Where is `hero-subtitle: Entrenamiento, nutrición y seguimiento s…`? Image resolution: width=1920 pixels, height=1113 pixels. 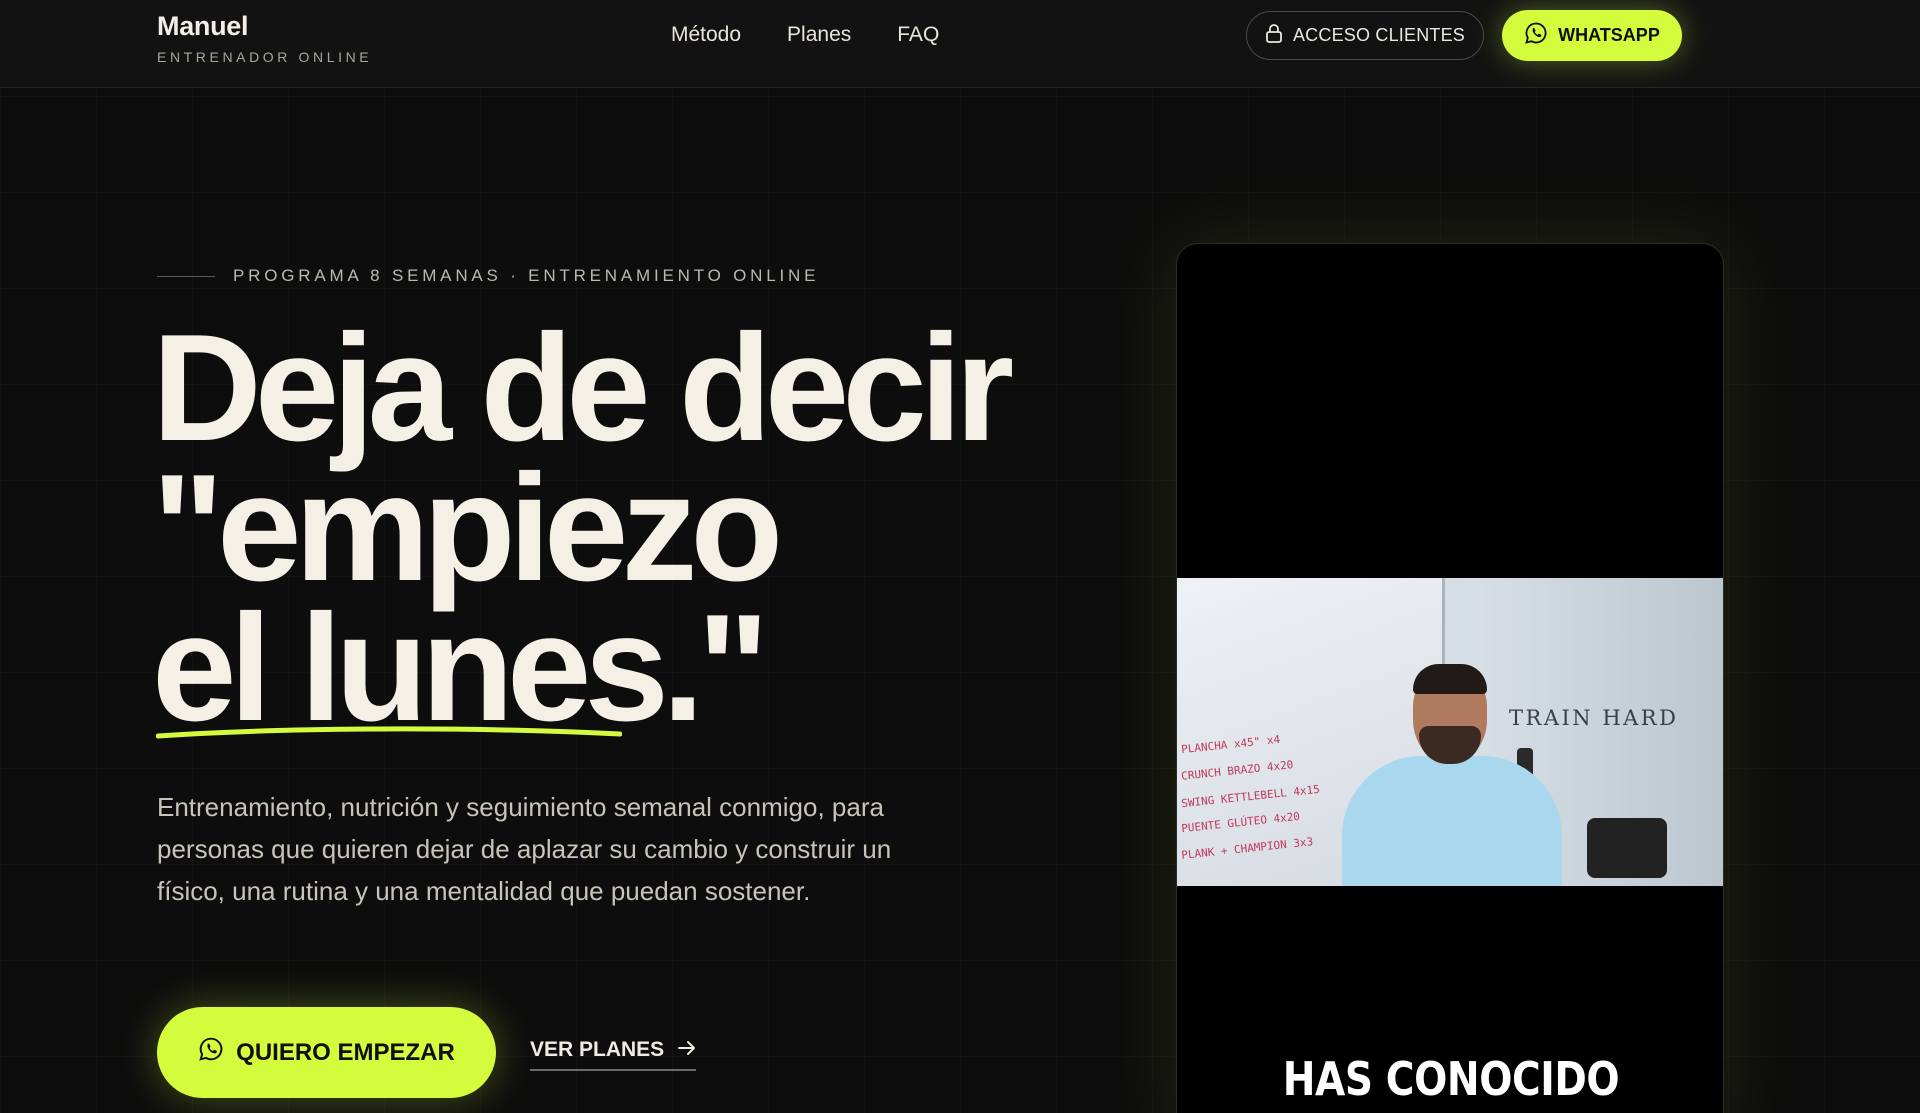 hero-subtitle: Entrenamiento, nutrición y seguimiento s… is located at coordinates (524, 849).